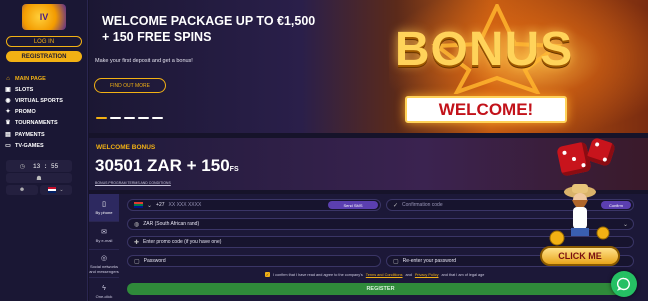 This screenshot has width=648, height=301. I want to click on send-sms-button: Send SMS, so click(353, 205).